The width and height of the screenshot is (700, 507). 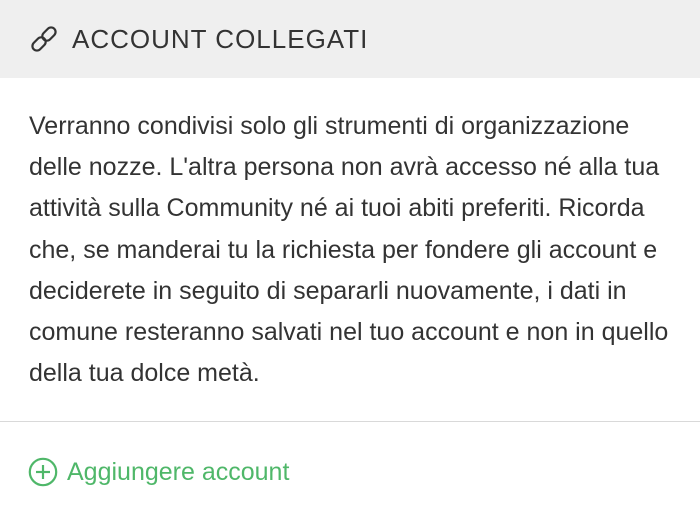 What do you see at coordinates (178, 471) in the screenshot?
I see `add-account-label: Aggiungere account` at bounding box center [178, 471].